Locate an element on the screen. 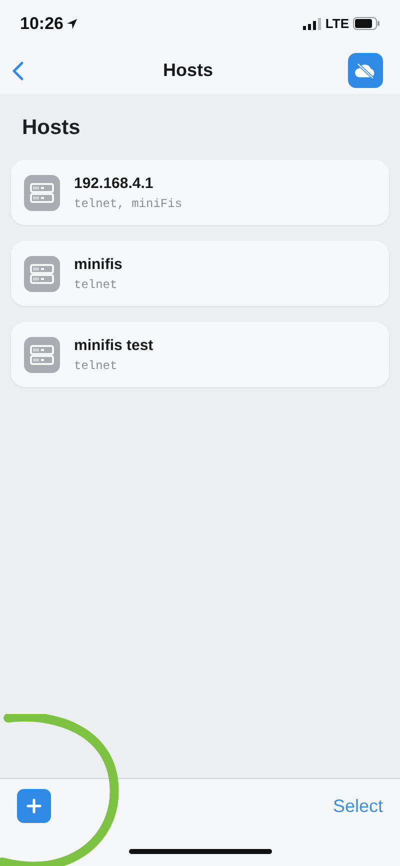  back-chevron-icon is located at coordinates (18, 70).